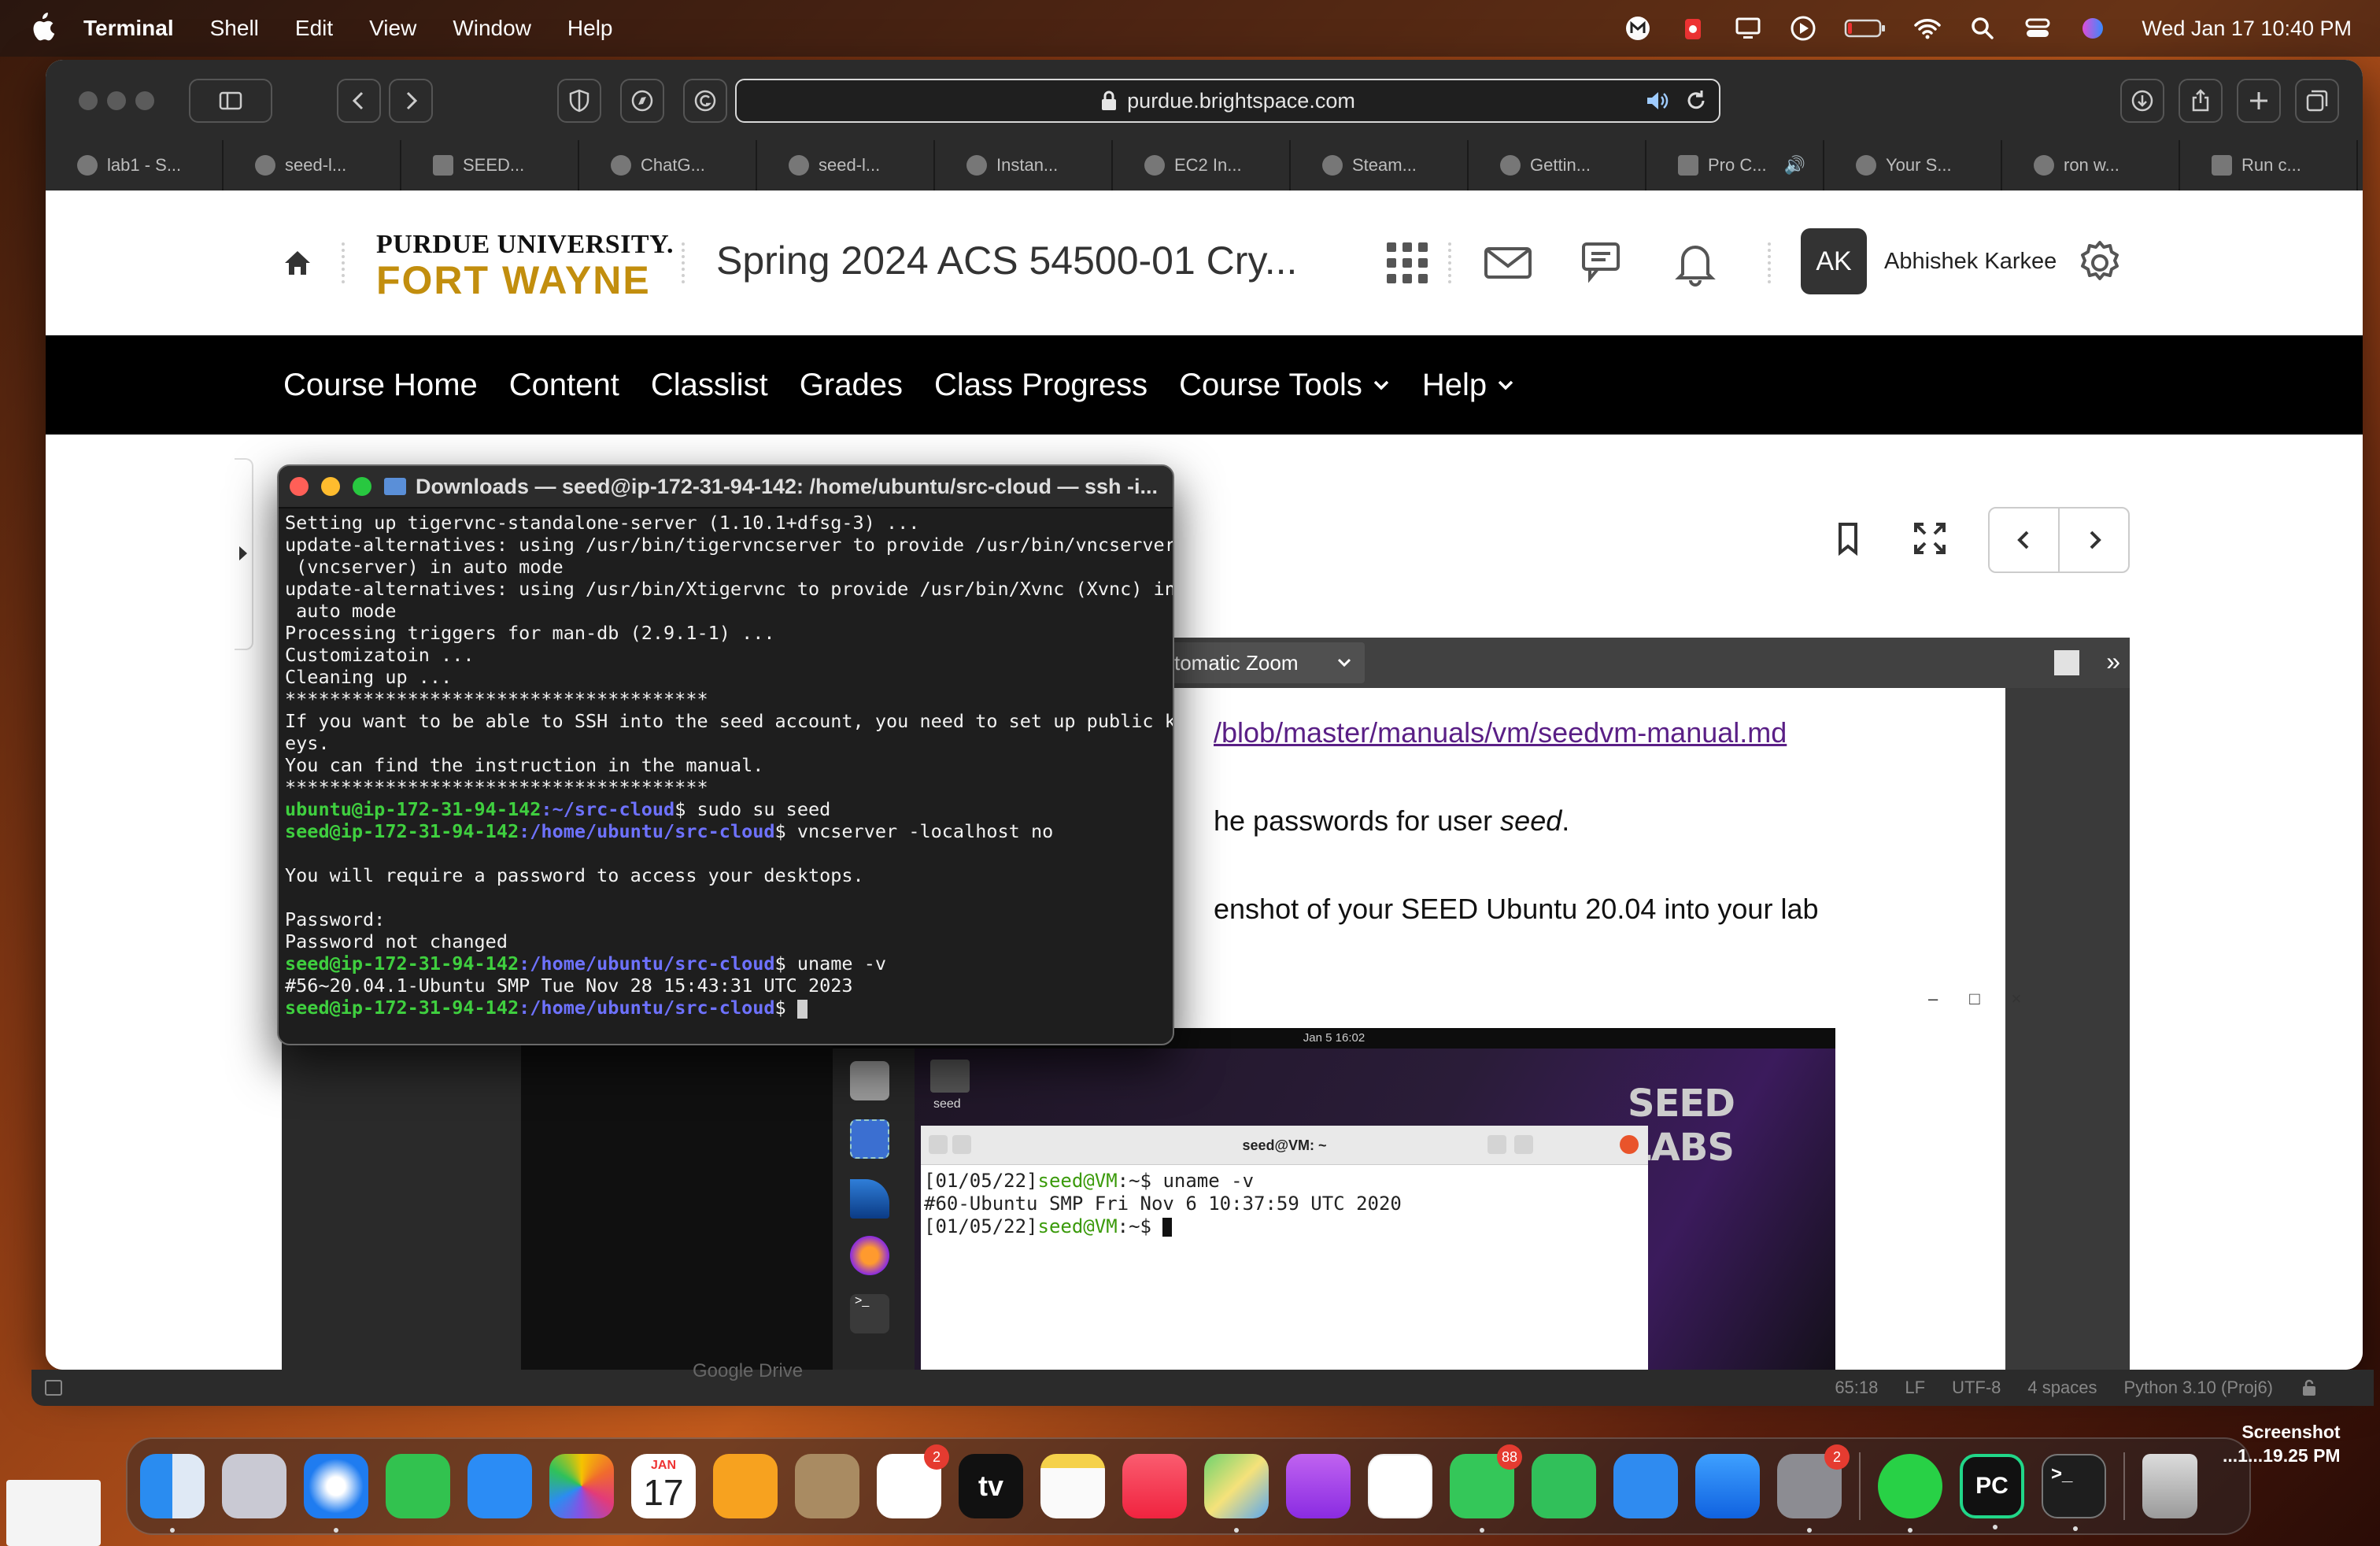  What do you see at coordinates (2317, 101) in the screenshot?
I see `tab-overview-button` at bounding box center [2317, 101].